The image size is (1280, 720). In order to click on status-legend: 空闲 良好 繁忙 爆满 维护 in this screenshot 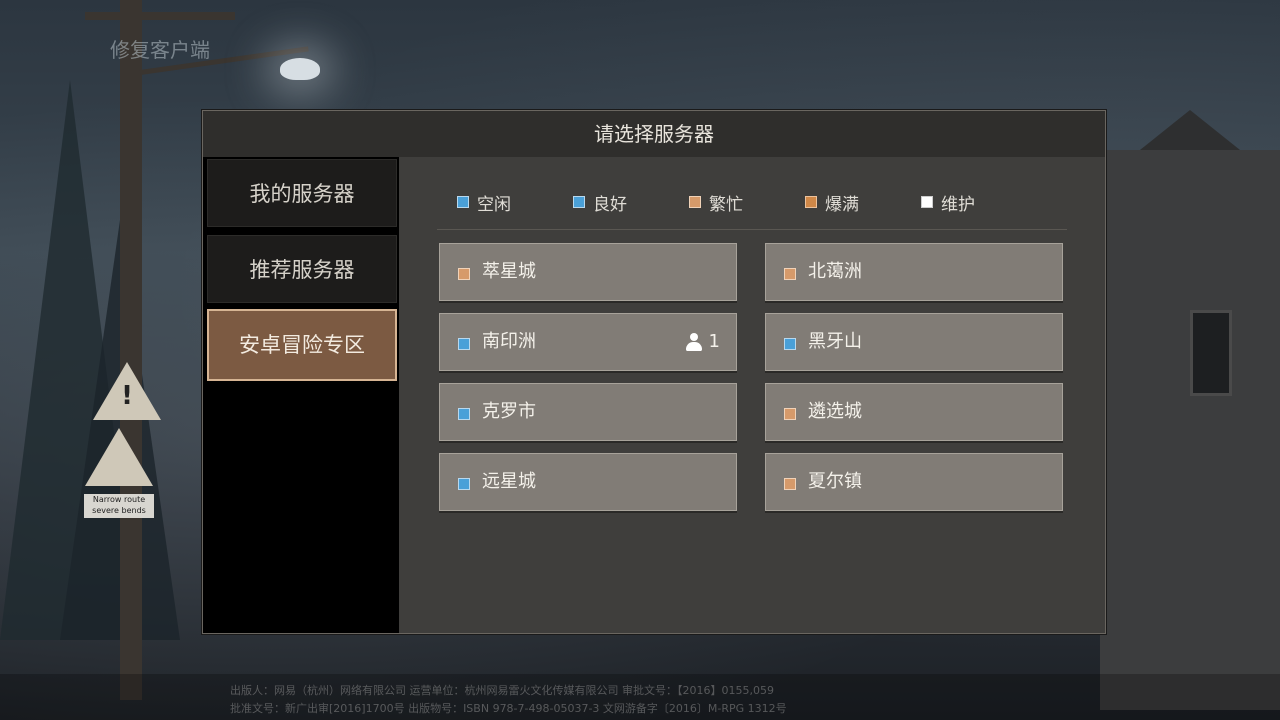, I will do `click(747, 202)`.